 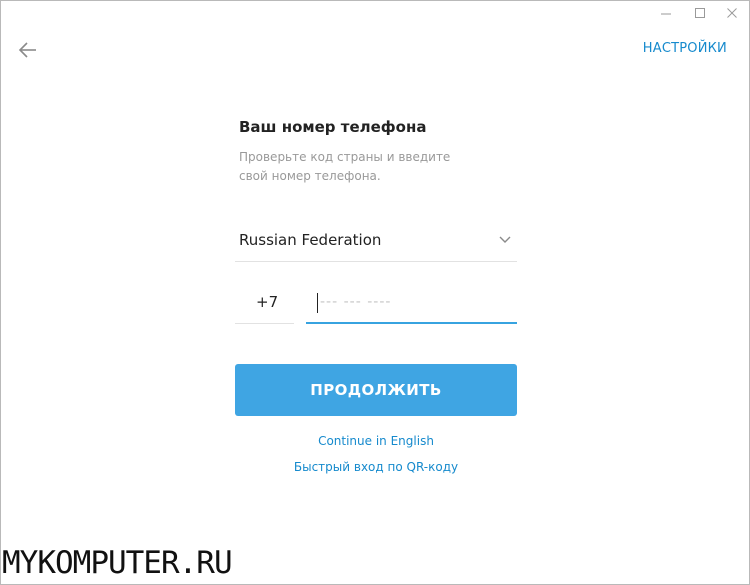 What do you see at coordinates (117, 563) in the screenshot?
I see `watermark: MYKOMPUTER.RU` at bounding box center [117, 563].